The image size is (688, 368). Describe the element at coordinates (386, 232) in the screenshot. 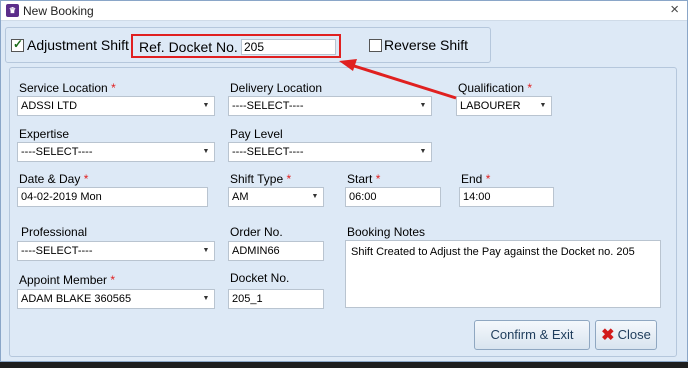

I see `booking-notes-label: Booking Notes` at that location.